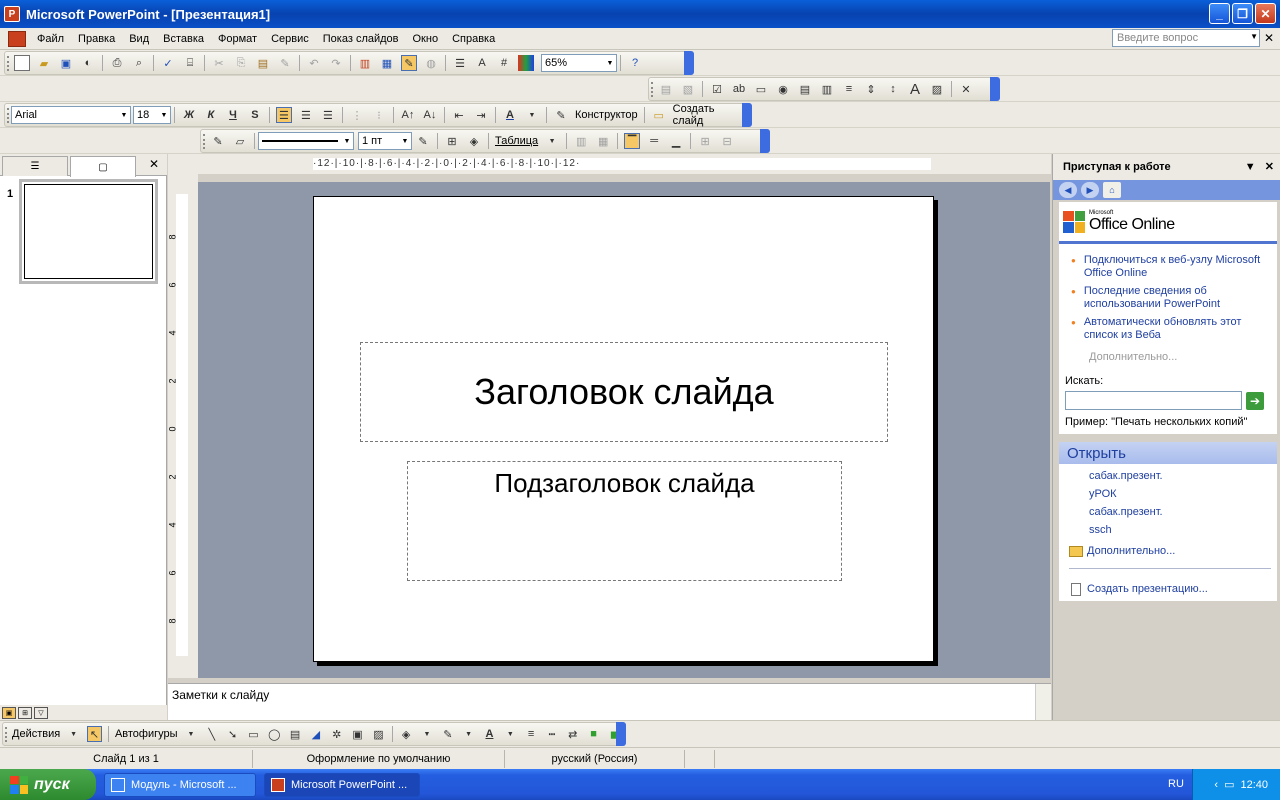 Image resolution: width=1280 pixels, height=800 pixels. What do you see at coordinates (1183, 479) in the screenshot?
I see `recent-file-link: сабак.презент.` at bounding box center [1183, 479].